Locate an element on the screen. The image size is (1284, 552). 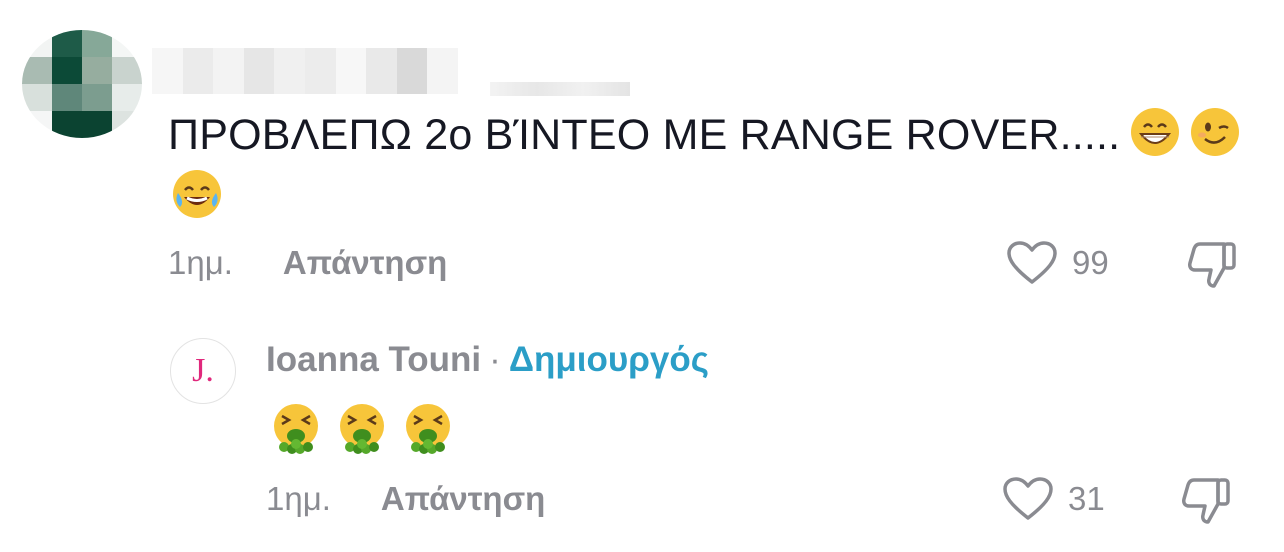
comment-like-button: 99 is located at coordinates (1057, 263).